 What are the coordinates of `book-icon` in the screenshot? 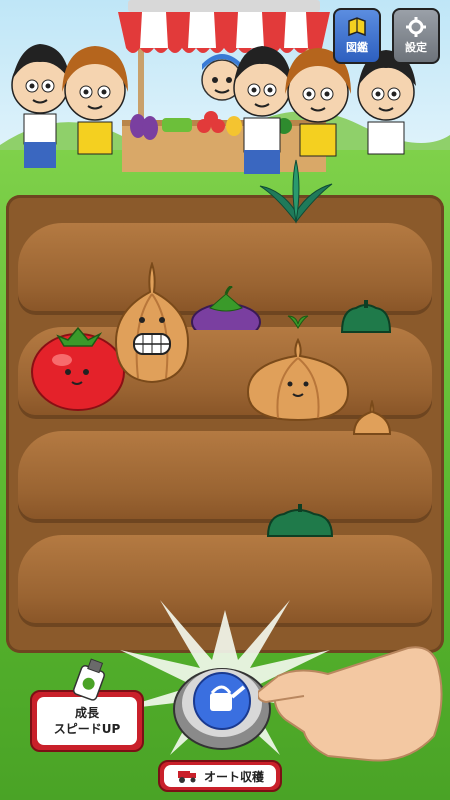 It's located at (357, 27).